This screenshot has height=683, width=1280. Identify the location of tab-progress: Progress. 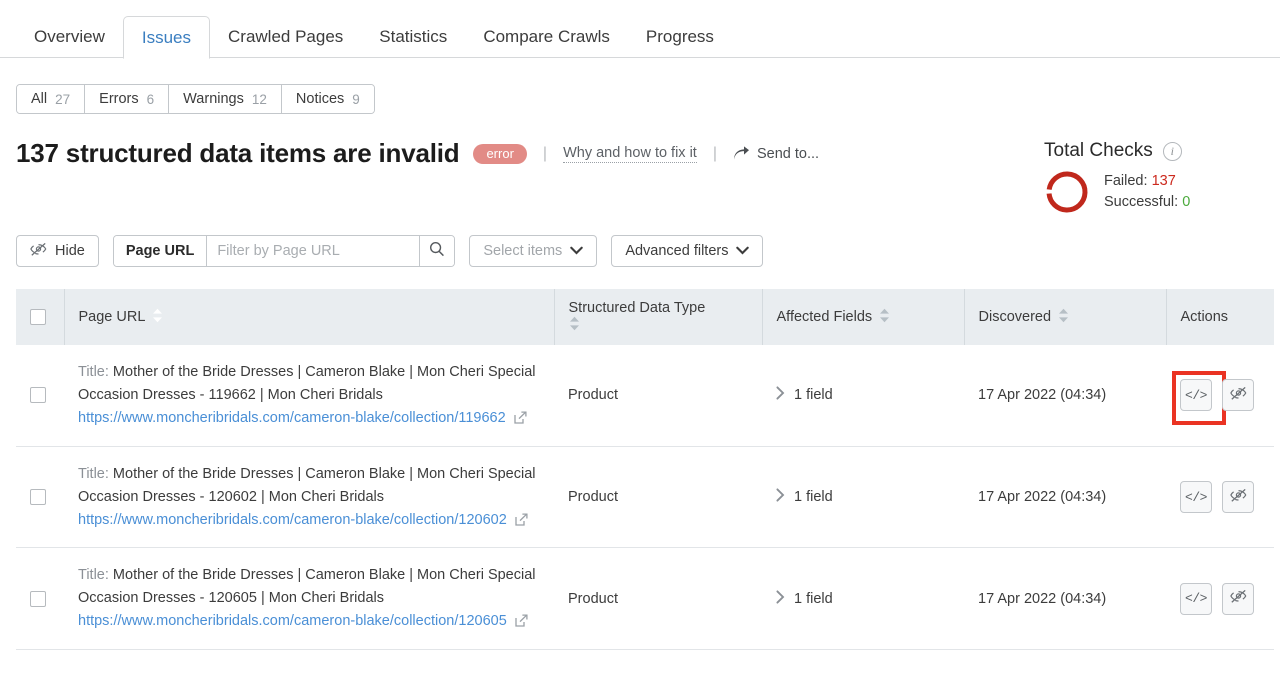
(680, 37).